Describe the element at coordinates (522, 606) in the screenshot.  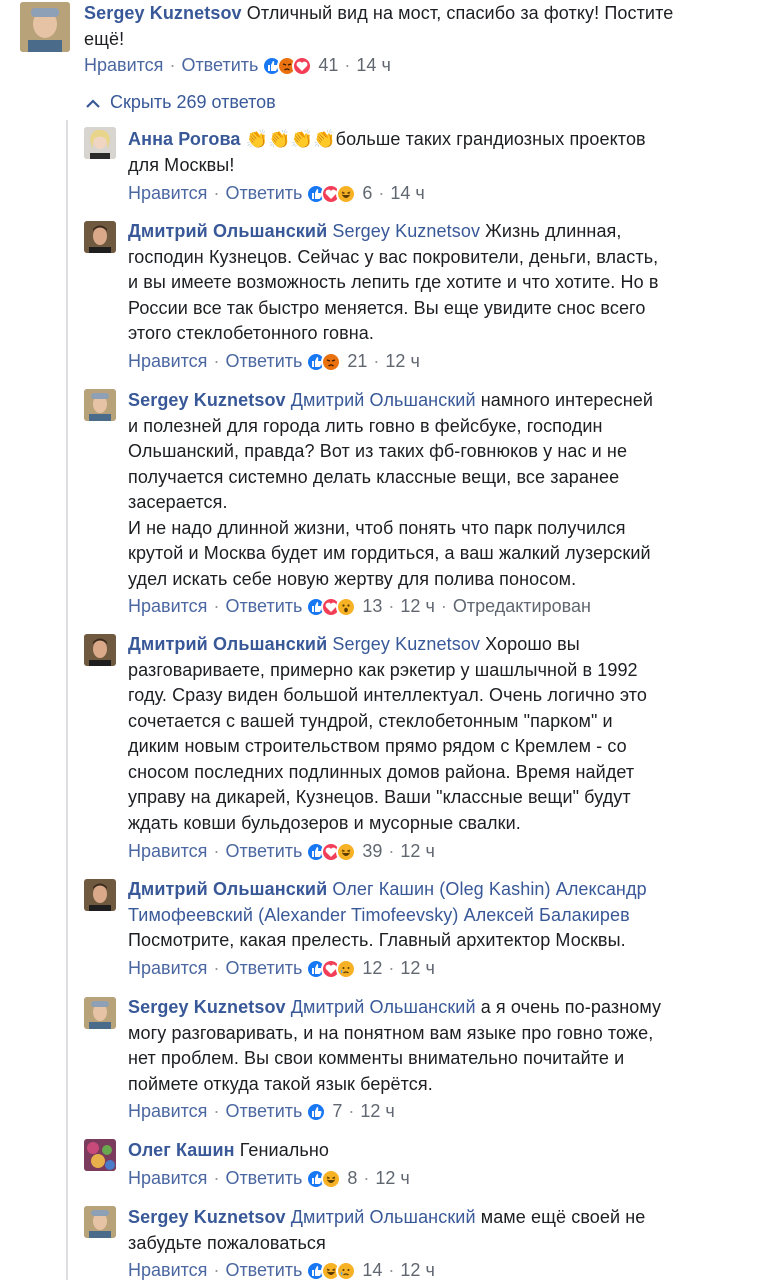
I see `edited-label: Отредактирован` at that location.